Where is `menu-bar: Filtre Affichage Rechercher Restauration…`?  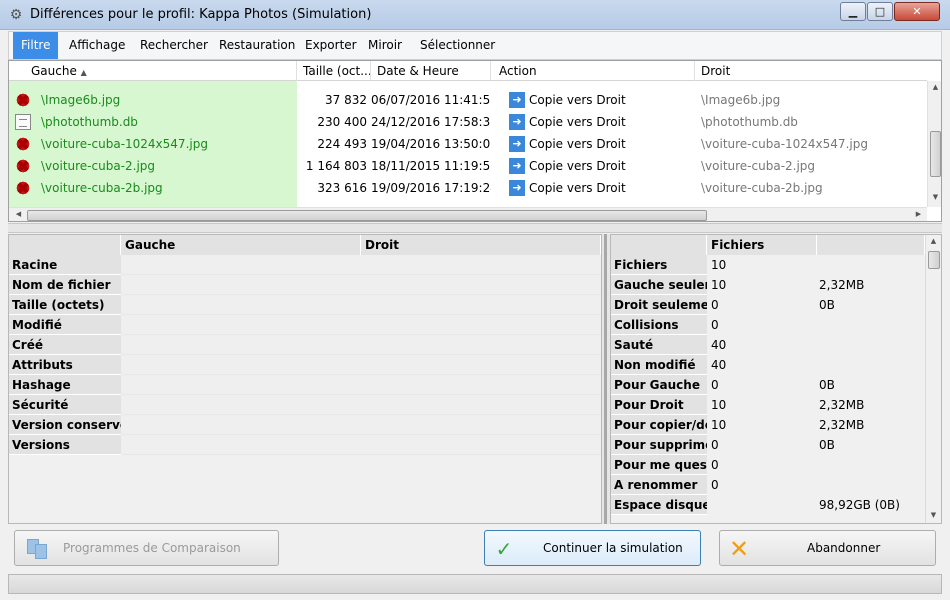 menu-bar: Filtre Affichage Rechercher Restauration… is located at coordinates (475, 45).